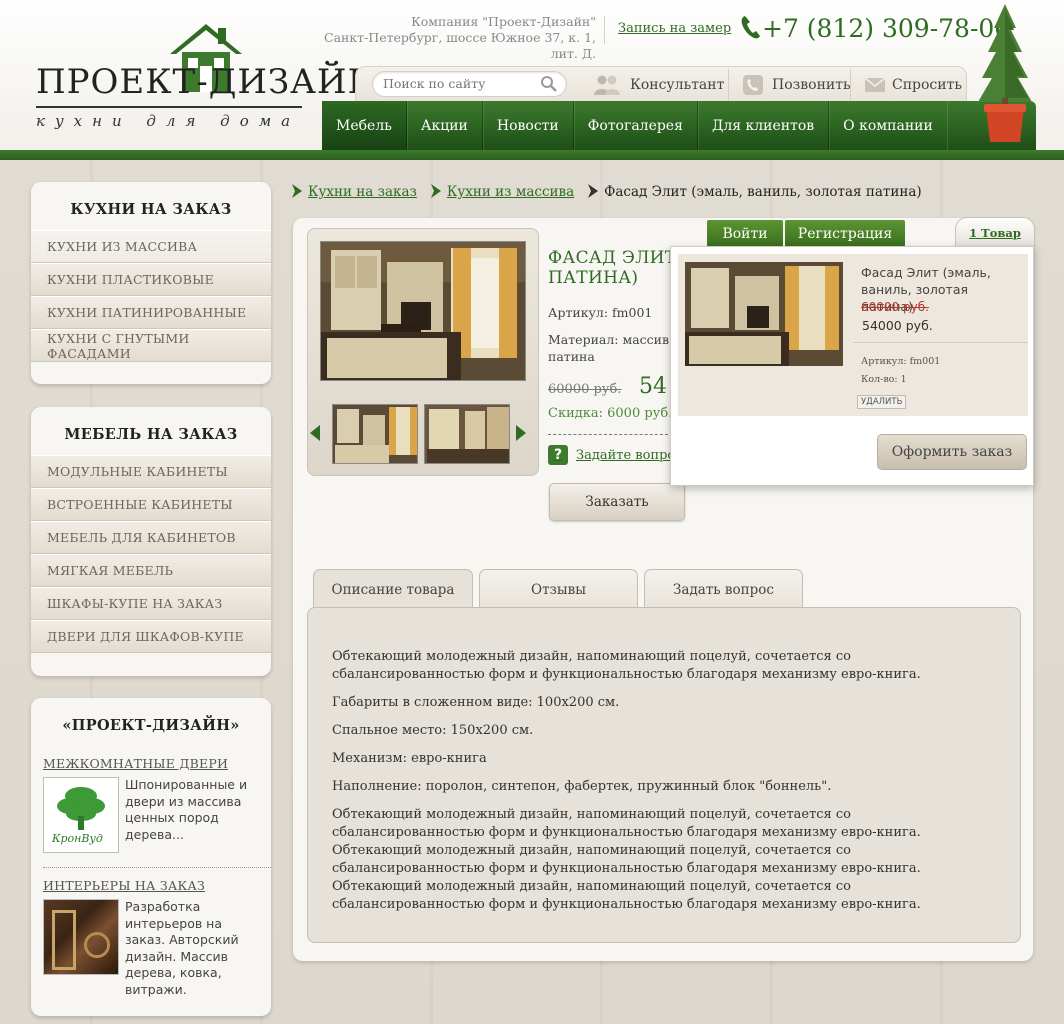 The width and height of the screenshot is (1064, 1024). I want to click on consultant-button: Консультант, so click(658, 85).